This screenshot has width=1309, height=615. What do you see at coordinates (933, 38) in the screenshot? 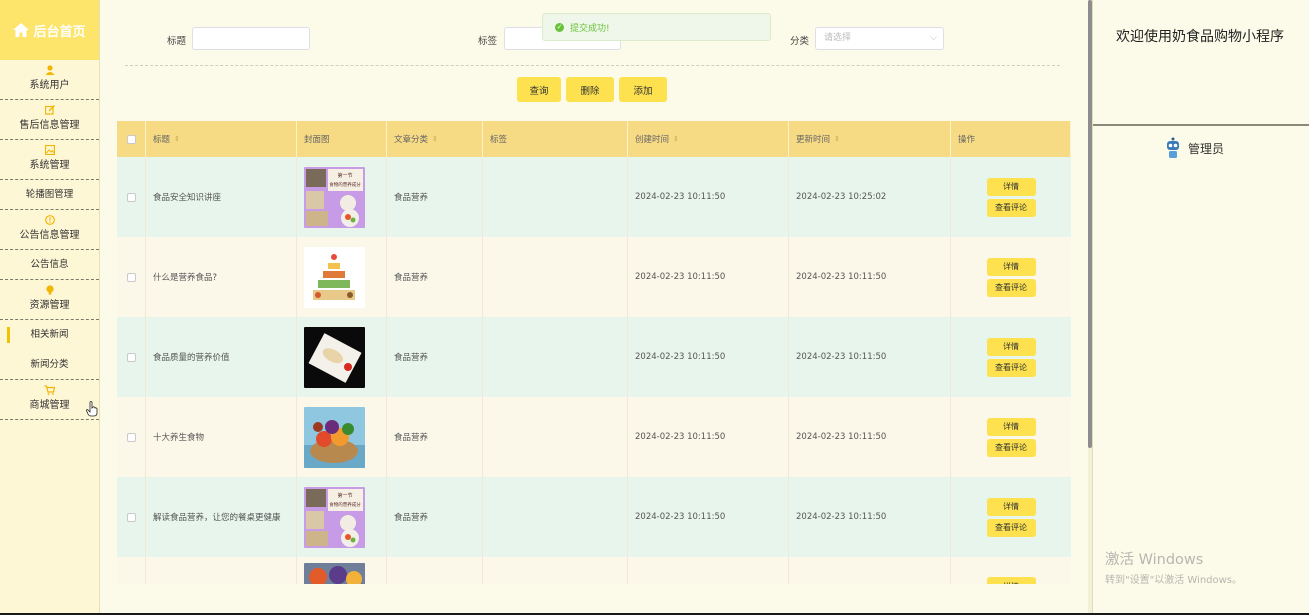
I see `chevron-down-icon: ⌵` at bounding box center [933, 38].